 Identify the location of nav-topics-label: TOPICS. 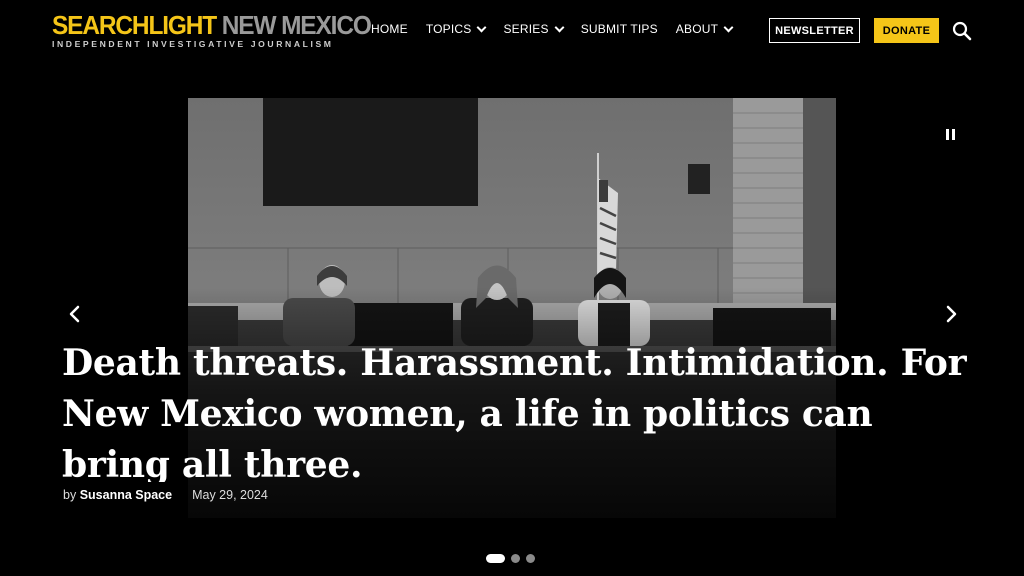
(448, 29).